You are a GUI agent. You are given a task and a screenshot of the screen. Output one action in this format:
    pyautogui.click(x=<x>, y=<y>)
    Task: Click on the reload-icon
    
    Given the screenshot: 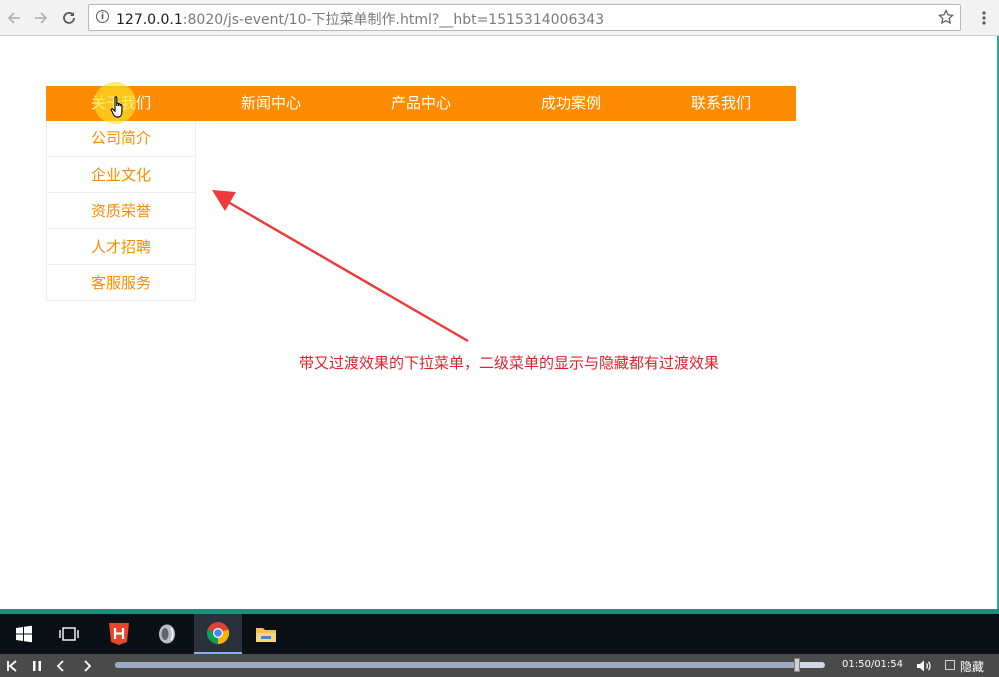 What is the action you would take?
    pyautogui.click(x=69, y=18)
    